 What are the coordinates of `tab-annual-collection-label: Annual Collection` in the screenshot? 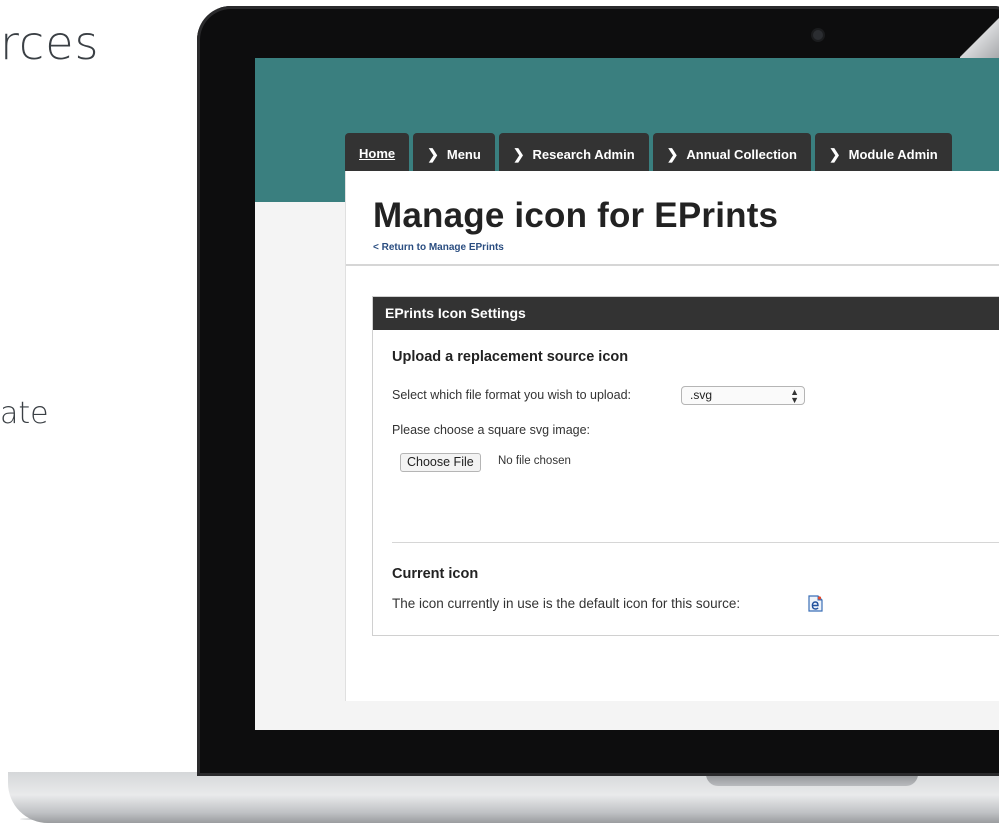 It's located at (741, 154).